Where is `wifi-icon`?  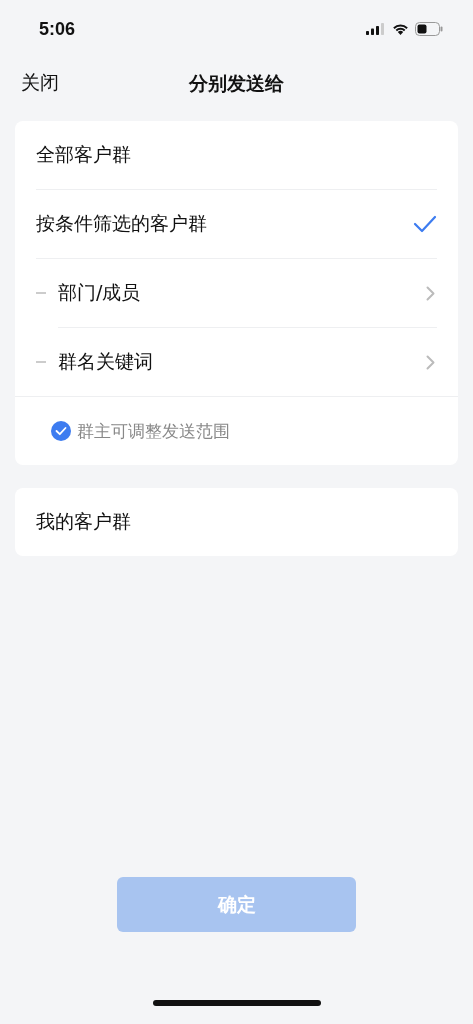 wifi-icon is located at coordinates (400, 29).